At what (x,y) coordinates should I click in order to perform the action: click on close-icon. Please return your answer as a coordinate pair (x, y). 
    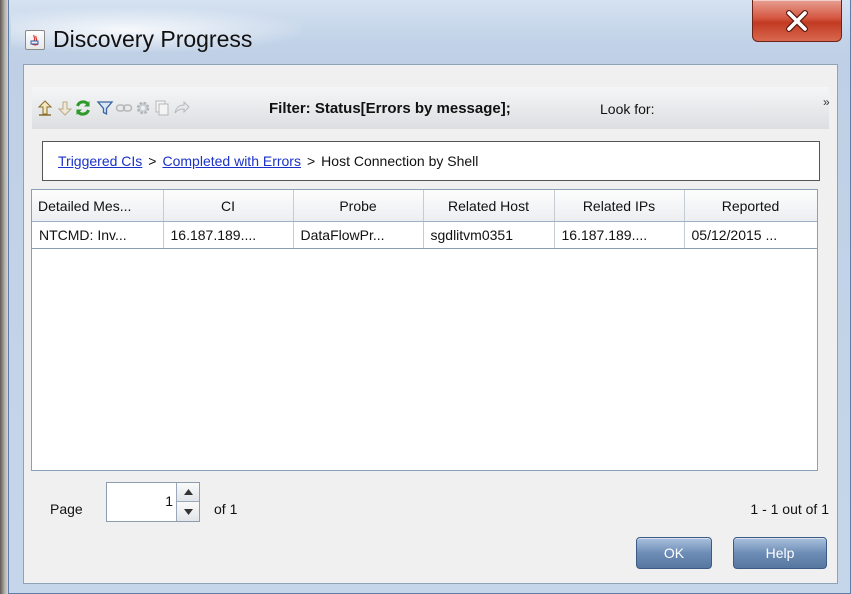
    Looking at the image, I should click on (797, 20).